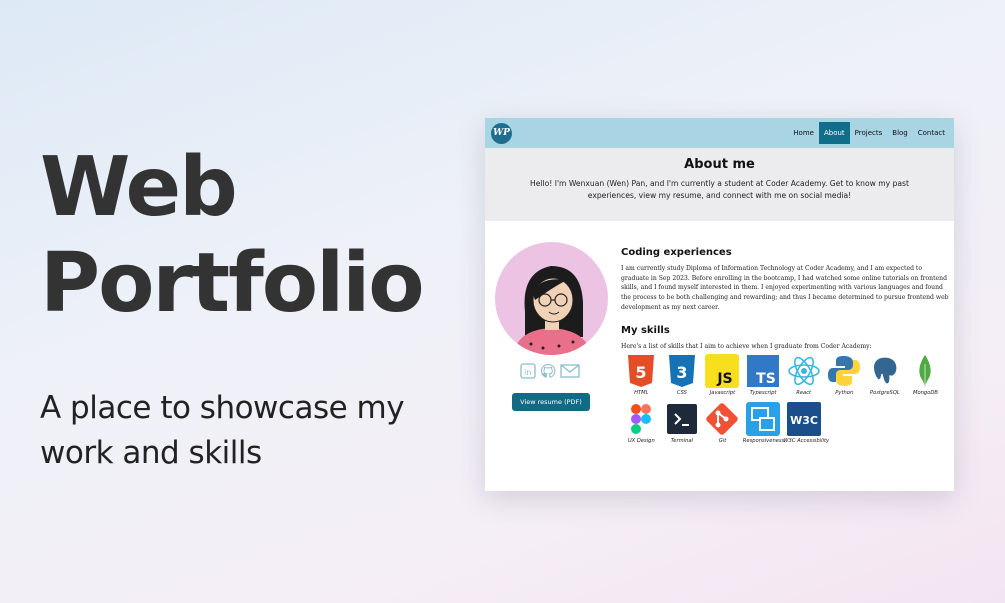  I want to click on skill-mongodb: MongoDB, so click(925, 375).